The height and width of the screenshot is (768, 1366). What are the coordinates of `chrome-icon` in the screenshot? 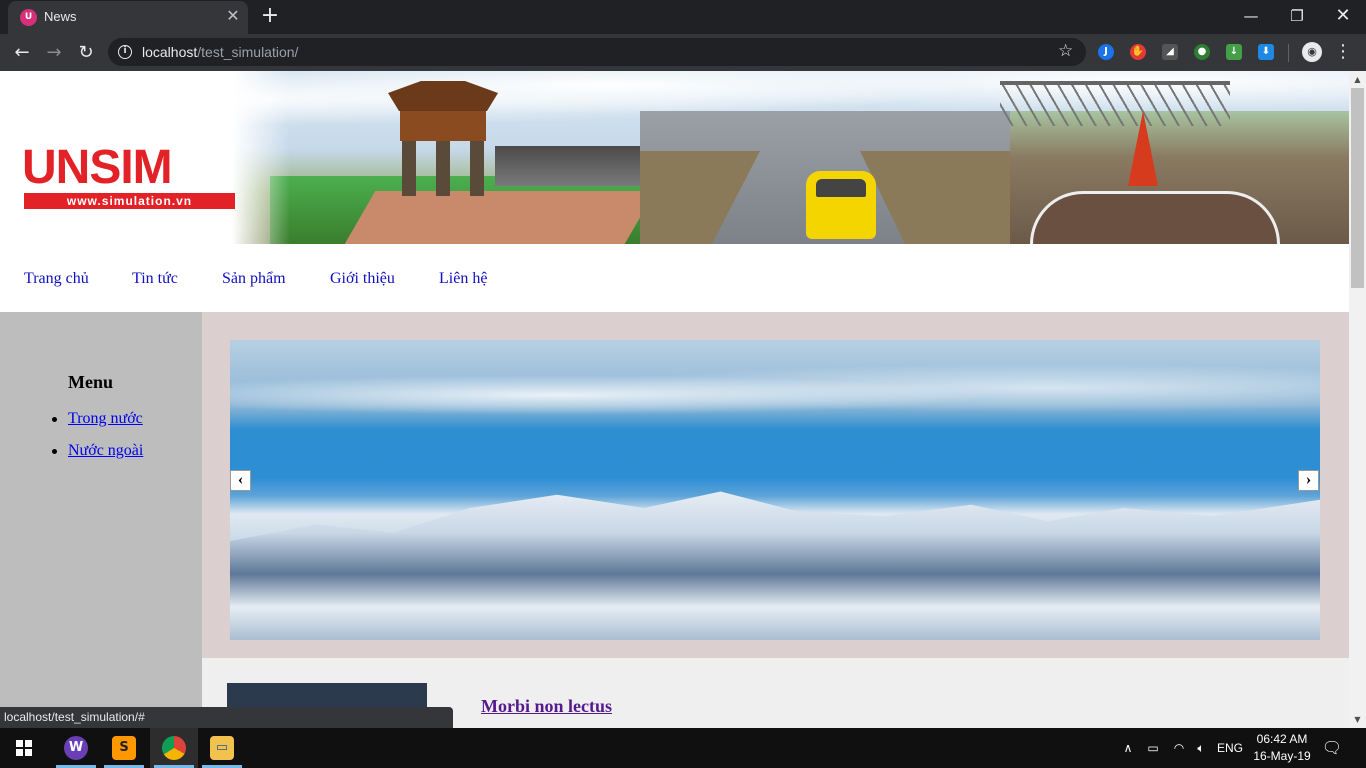 It's located at (174, 748).